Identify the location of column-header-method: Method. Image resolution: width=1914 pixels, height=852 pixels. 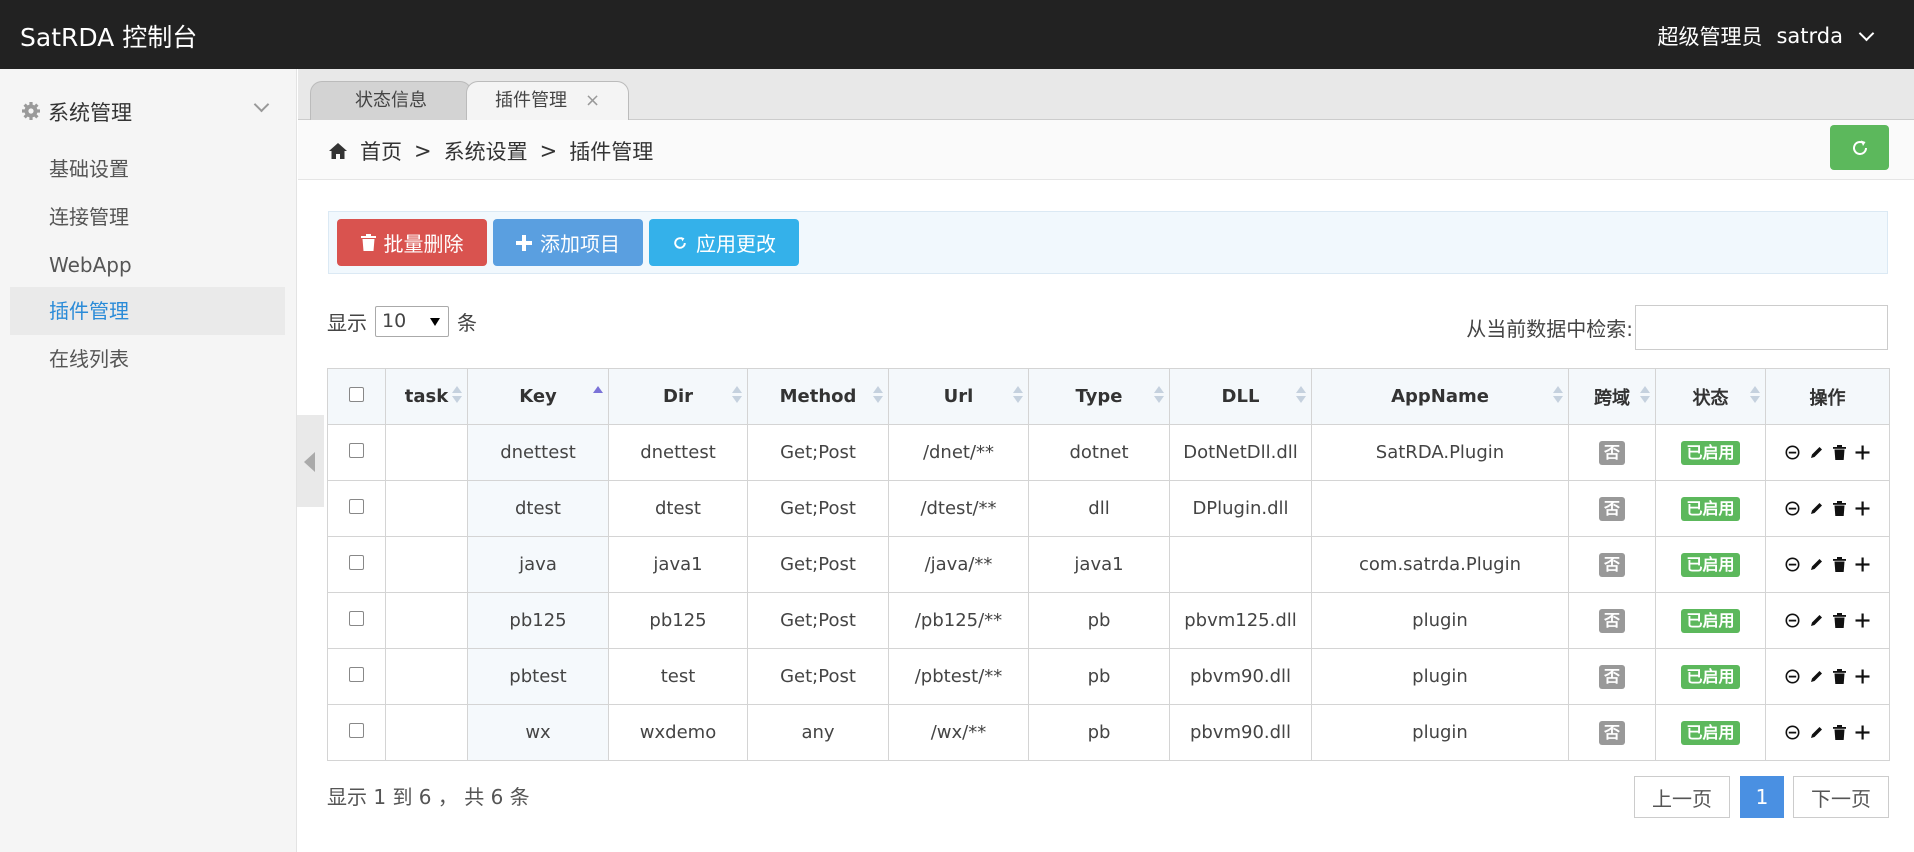
(818, 396).